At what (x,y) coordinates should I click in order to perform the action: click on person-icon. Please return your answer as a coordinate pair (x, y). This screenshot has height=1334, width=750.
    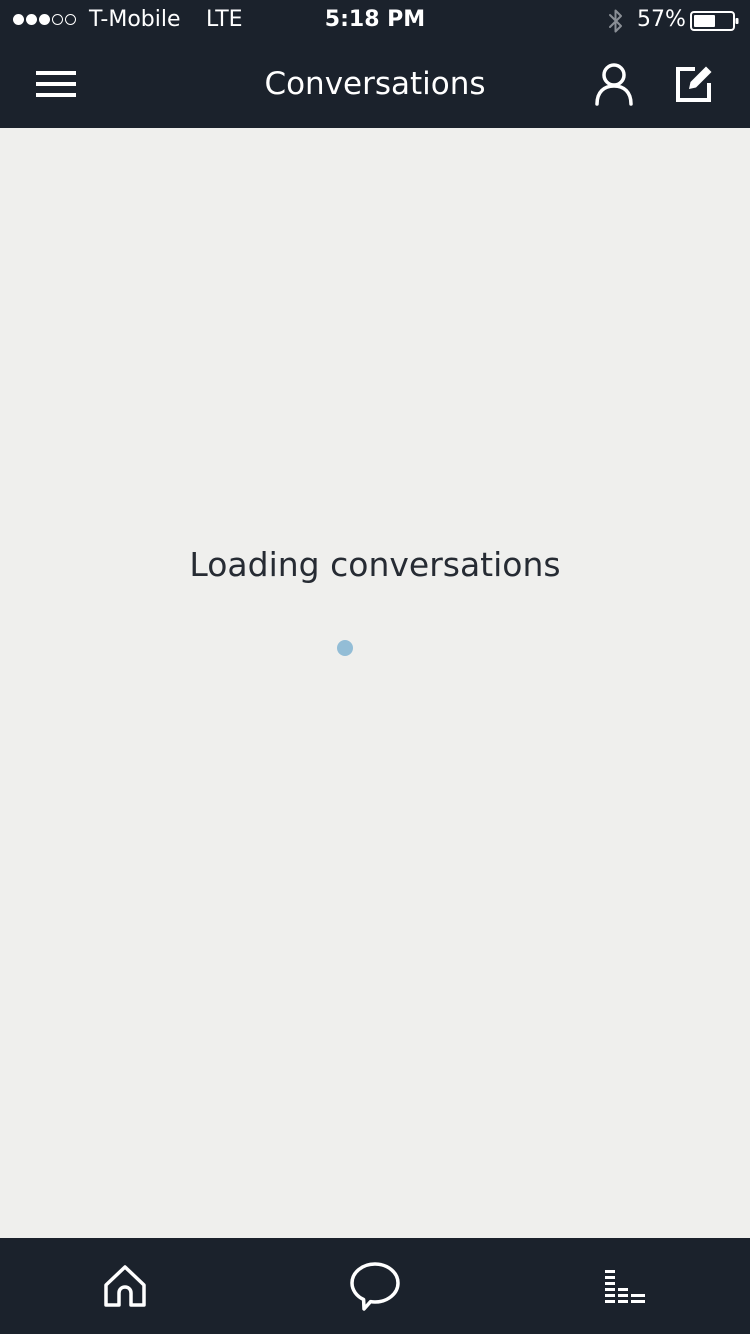
    Looking at the image, I should click on (614, 84).